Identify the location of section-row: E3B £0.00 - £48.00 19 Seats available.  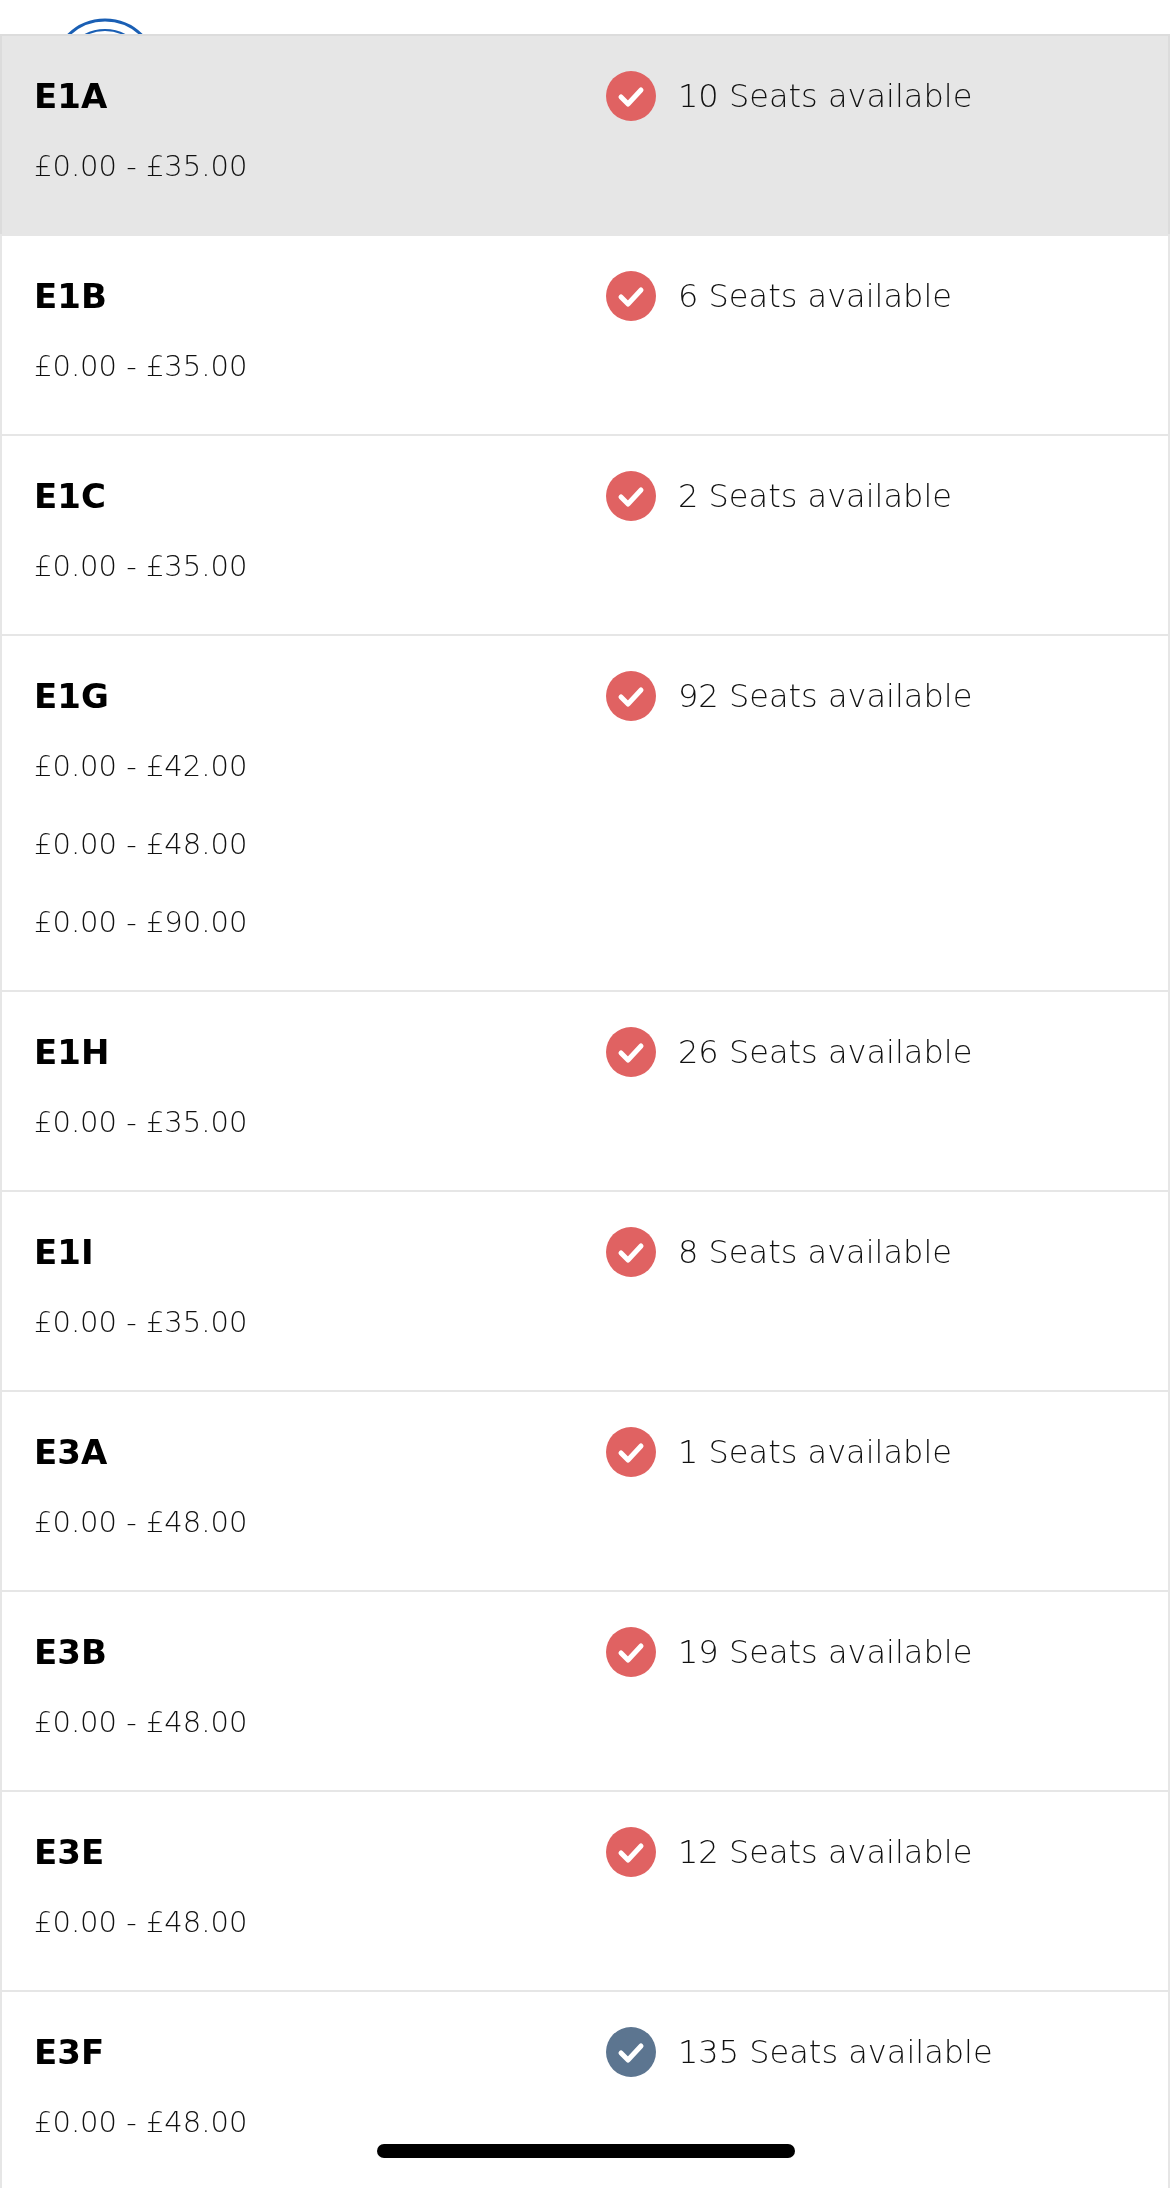
(585, 1690).